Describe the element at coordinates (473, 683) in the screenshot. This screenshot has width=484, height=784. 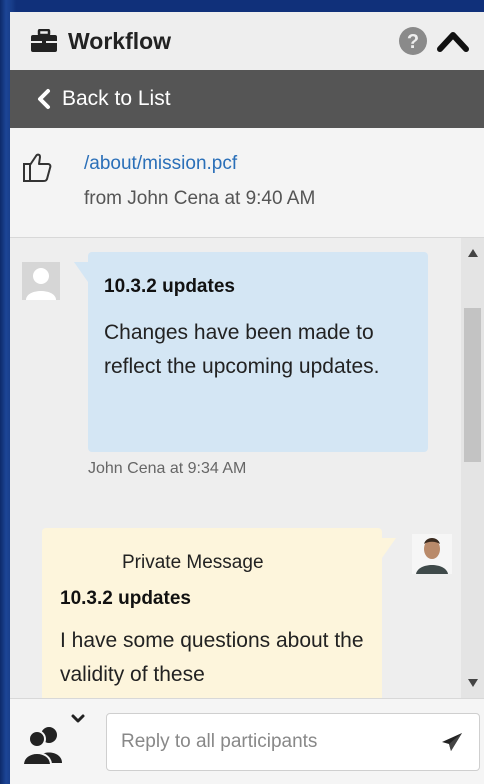
I see `scroll-down-arrow-icon` at that location.